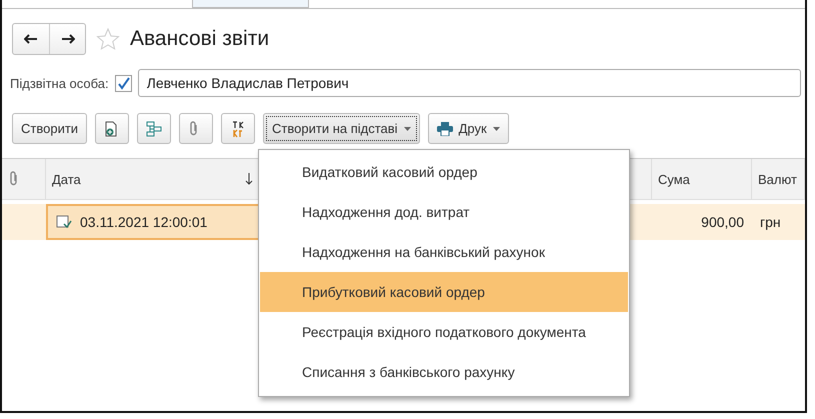 This screenshot has width=815, height=419. I want to click on sum-text: 900,00, so click(722, 222).